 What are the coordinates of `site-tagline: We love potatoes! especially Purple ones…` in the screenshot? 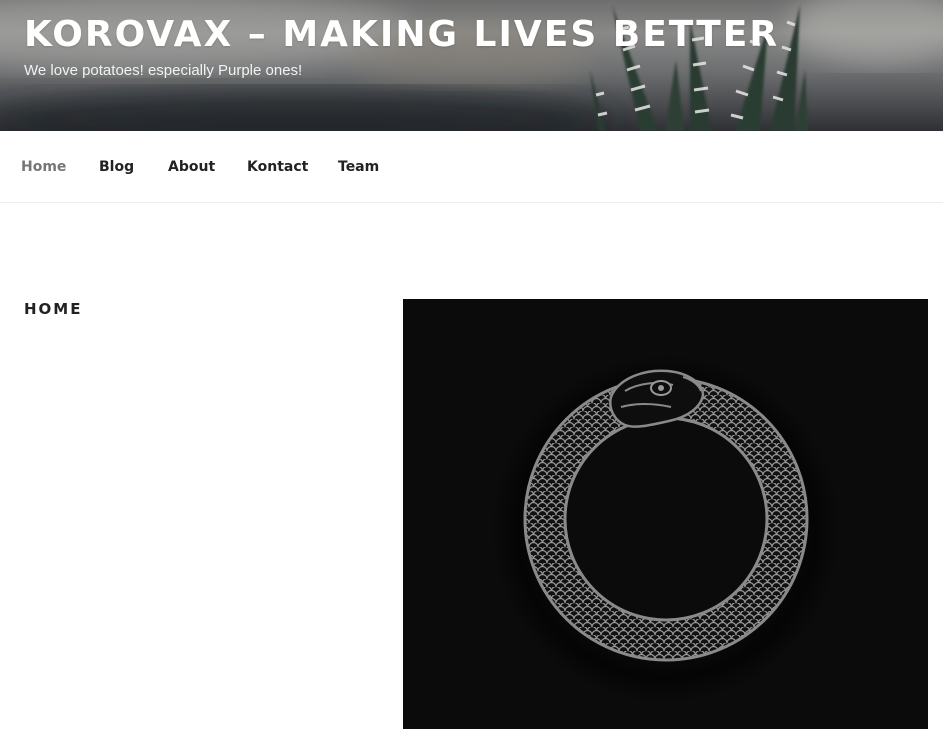 It's located at (163, 70).